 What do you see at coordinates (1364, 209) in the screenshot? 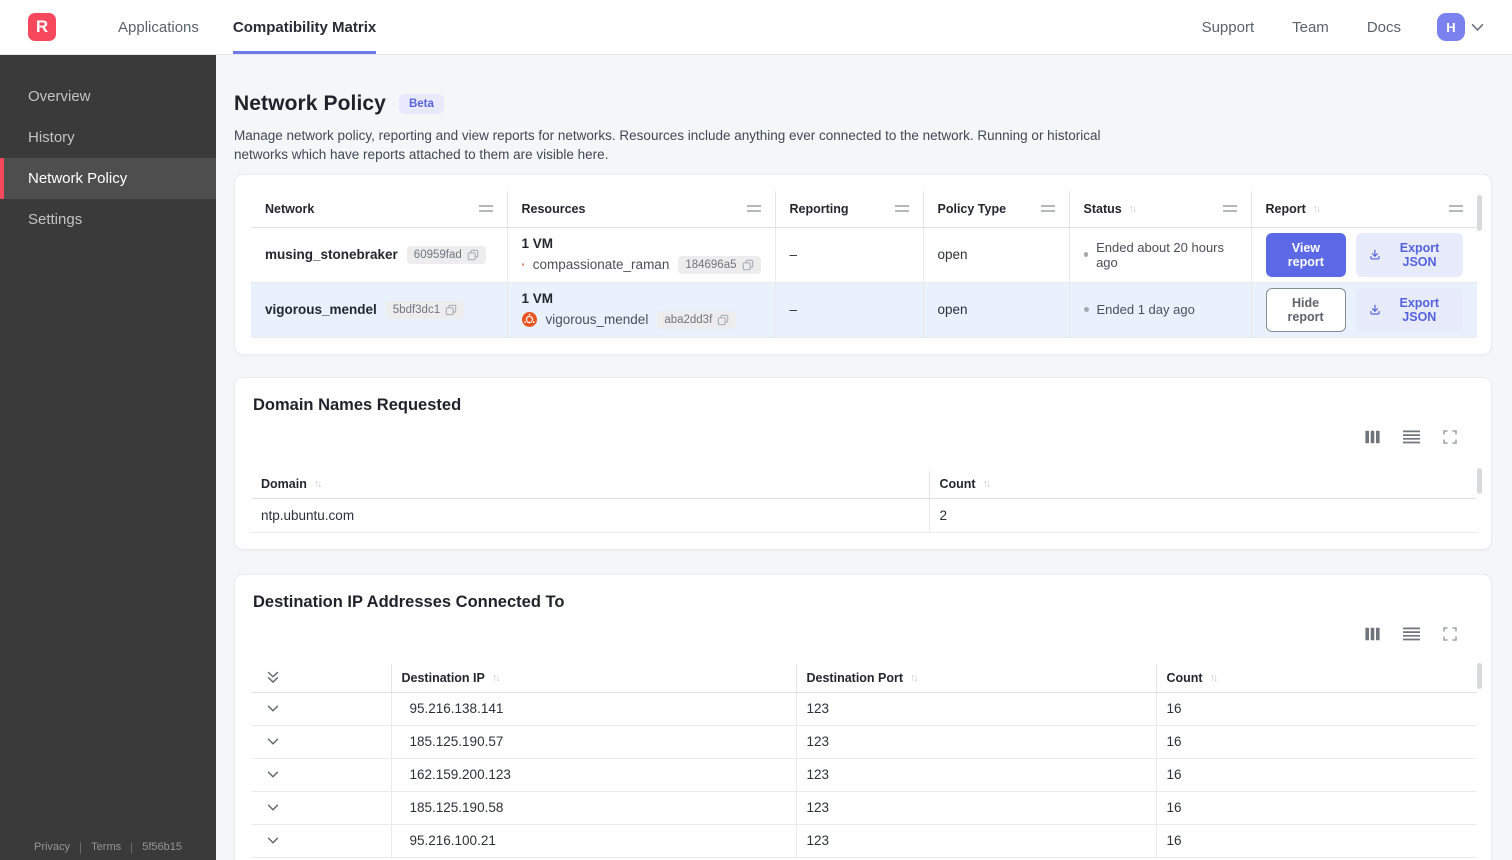
I see `column-header-report: Report ↑↓` at bounding box center [1364, 209].